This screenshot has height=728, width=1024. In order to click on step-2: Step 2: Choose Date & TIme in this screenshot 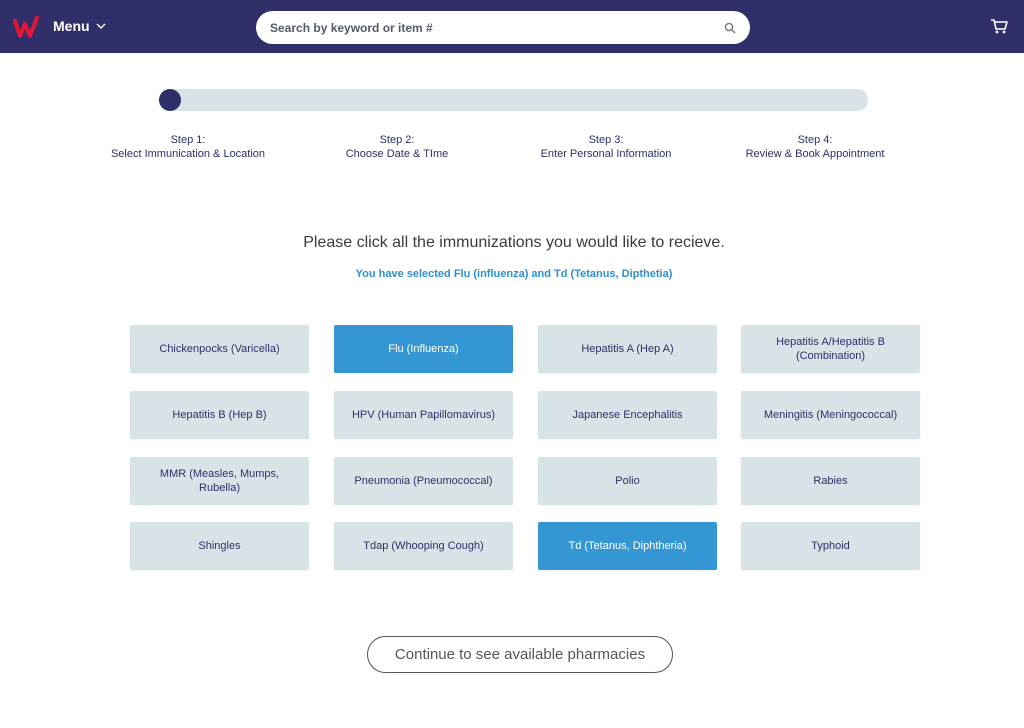, I will do `click(397, 147)`.